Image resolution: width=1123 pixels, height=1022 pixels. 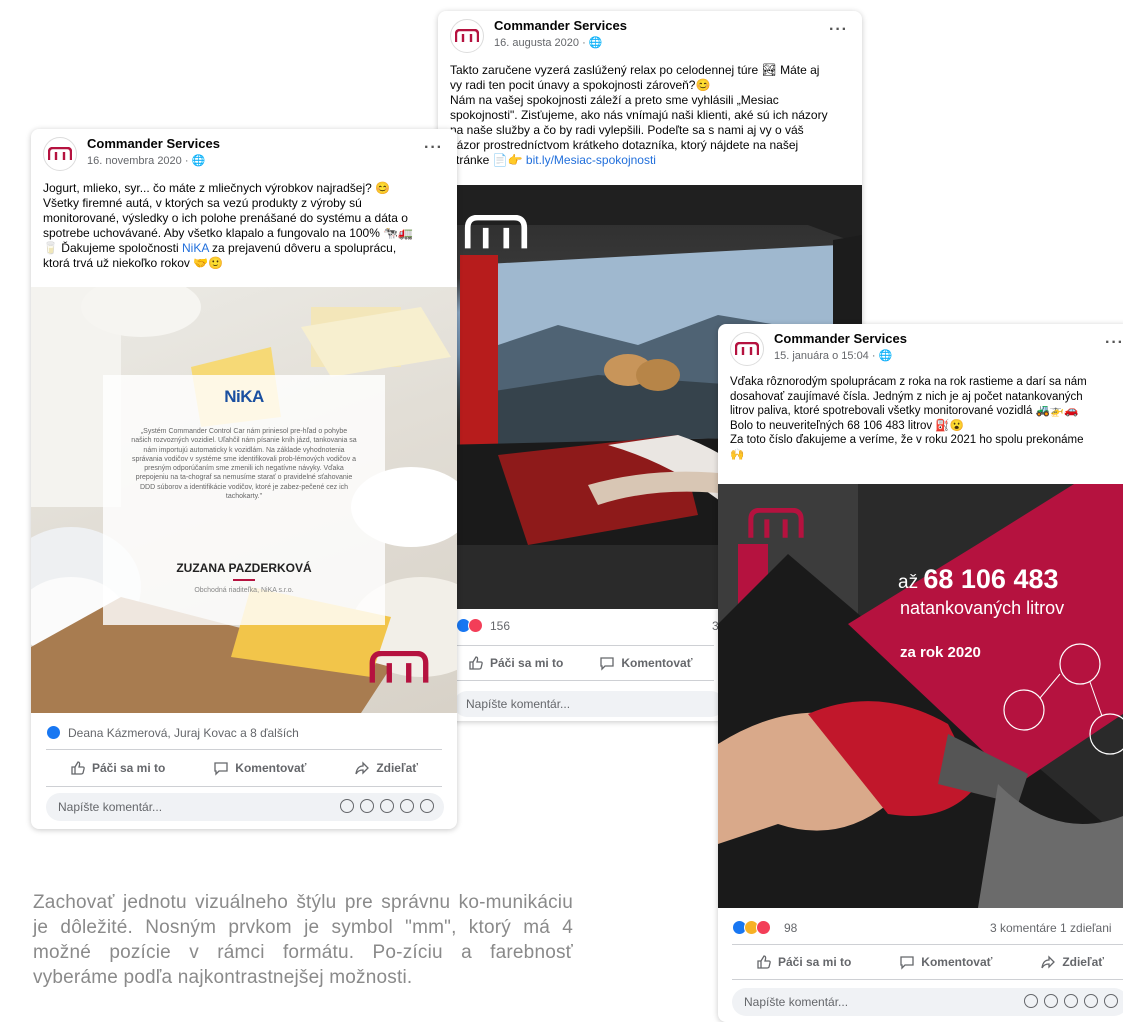 I want to click on reaction-count: 156, so click(x=500, y=626).